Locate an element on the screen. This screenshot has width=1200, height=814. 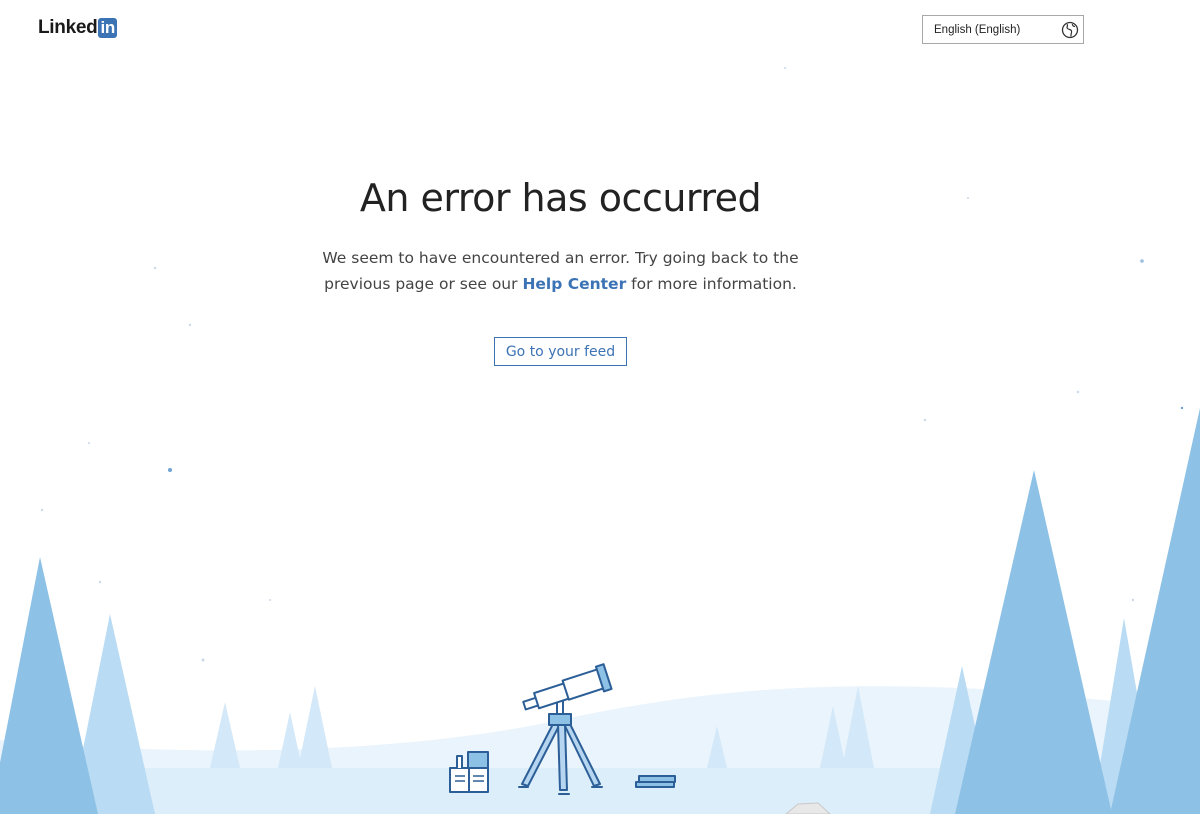
globe-icon is located at coordinates (1070, 29).